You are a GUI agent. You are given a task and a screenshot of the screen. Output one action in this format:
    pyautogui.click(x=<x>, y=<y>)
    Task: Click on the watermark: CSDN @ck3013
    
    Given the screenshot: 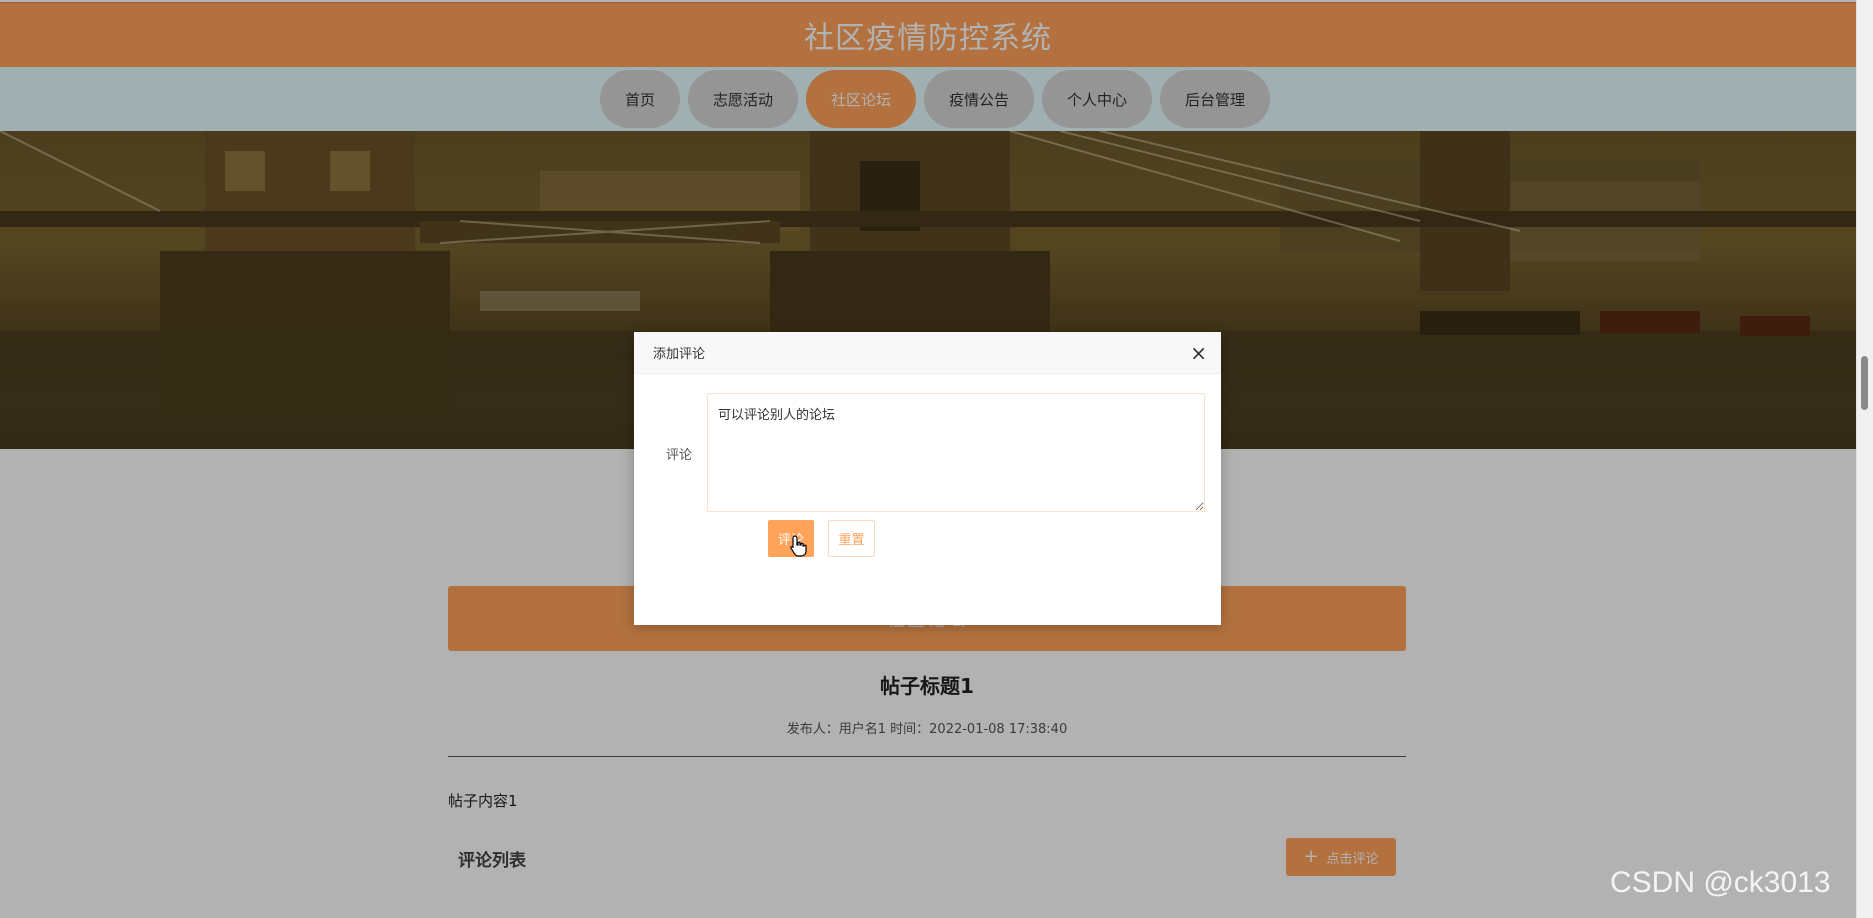 What is the action you would take?
    pyautogui.click(x=1720, y=882)
    